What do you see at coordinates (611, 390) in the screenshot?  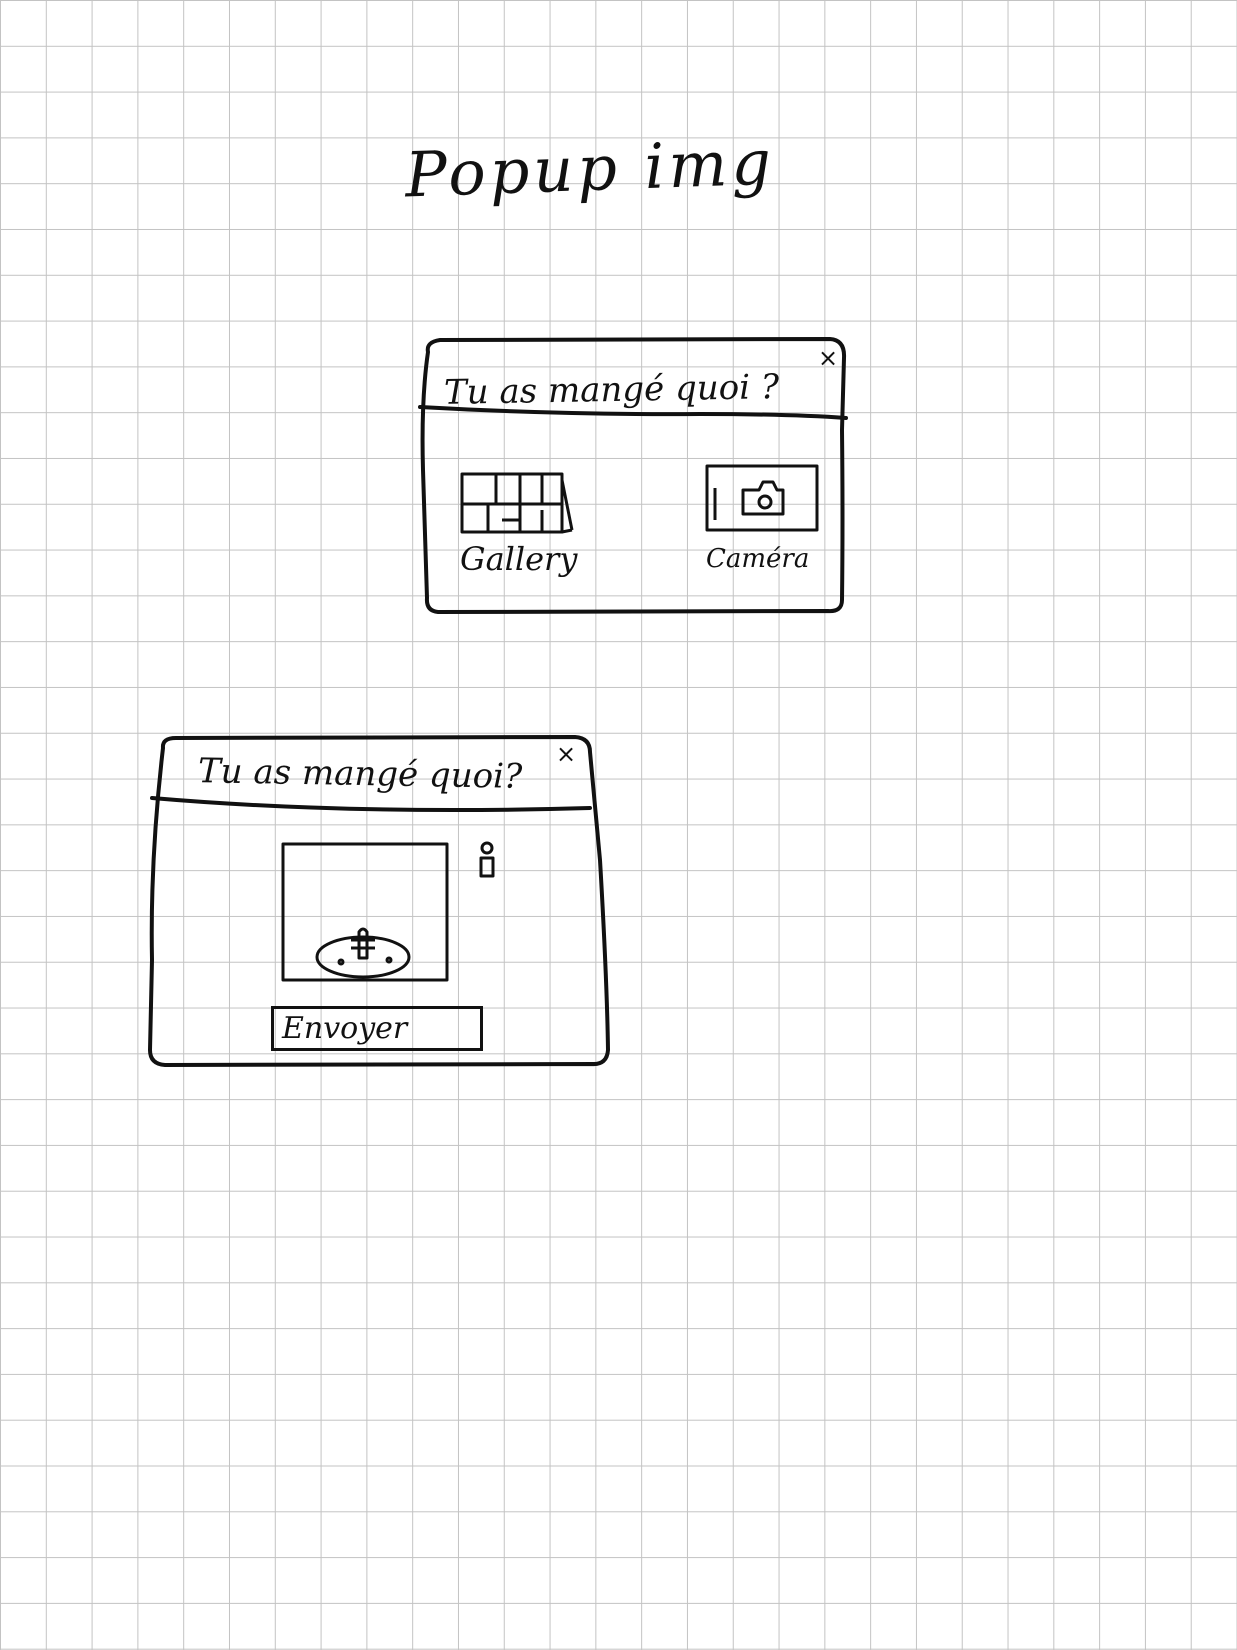 I see `popup-choose-title: Tu as mangé quoi ?` at bounding box center [611, 390].